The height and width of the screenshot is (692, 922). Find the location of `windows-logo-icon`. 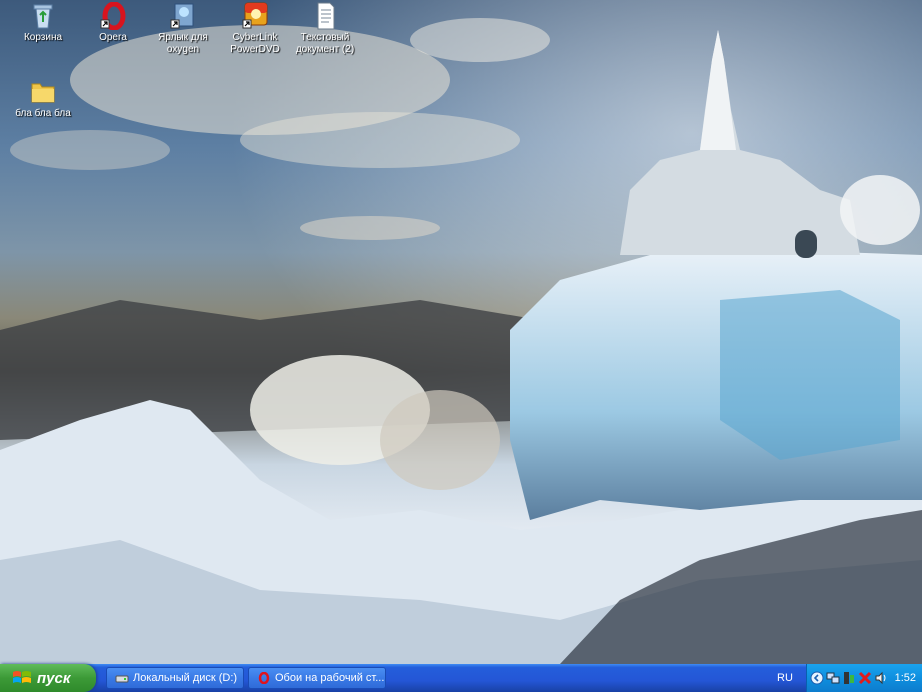

windows-logo-icon is located at coordinates (22, 677).